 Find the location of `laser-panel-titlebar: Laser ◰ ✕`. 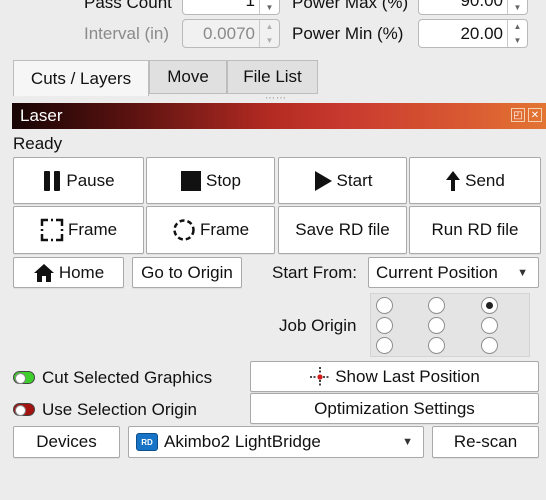

laser-panel-titlebar: Laser ◰ ✕ is located at coordinates (279, 116).